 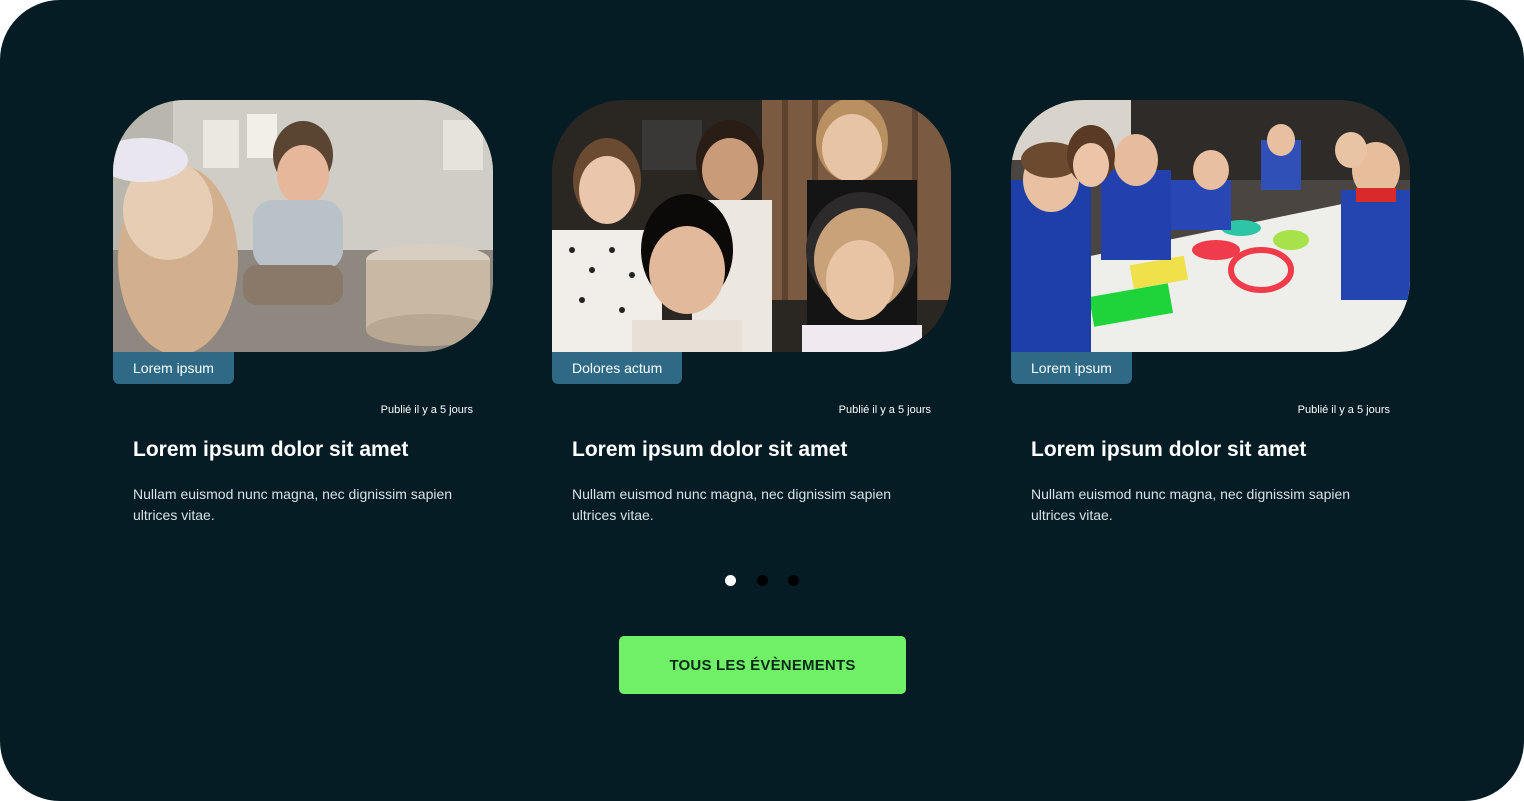 I want to click on headphones-studio-image, so click(x=751, y=226).